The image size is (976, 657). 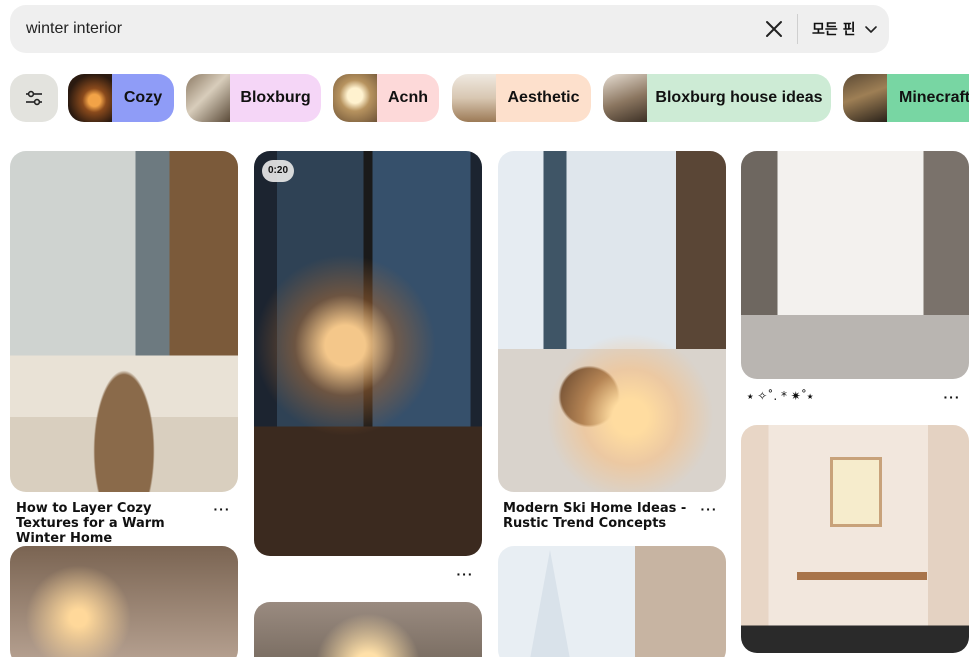 What do you see at coordinates (368, 629) in the screenshot?
I see `pin-image-lights-ceiling` at bounding box center [368, 629].